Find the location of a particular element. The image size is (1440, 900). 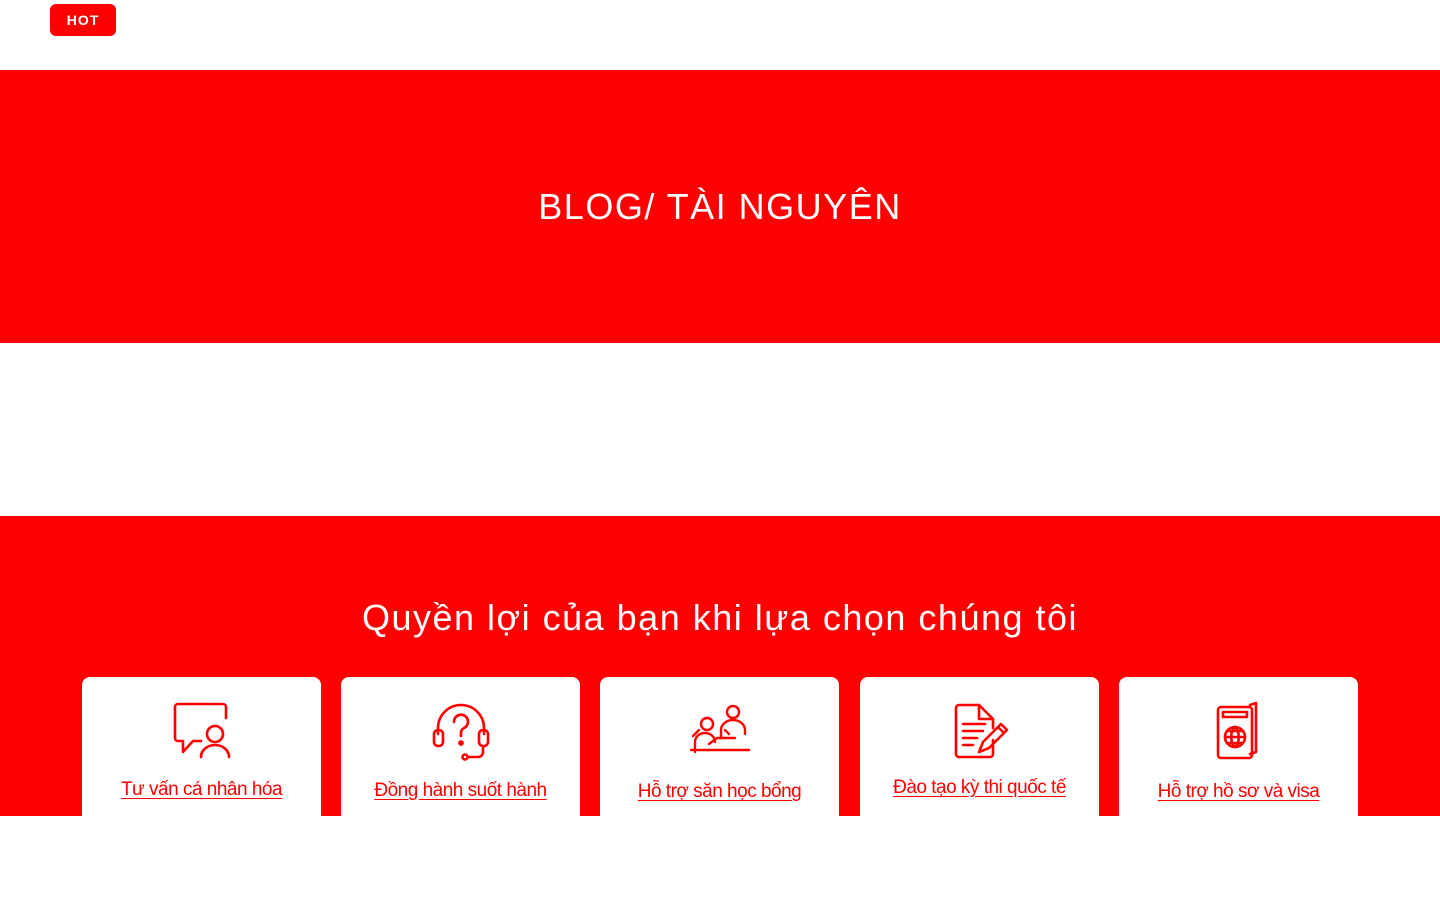

benefits-title: Quyền lợi của bạn khi lựa chọn chúng tôi is located at coordinates (720, 617).